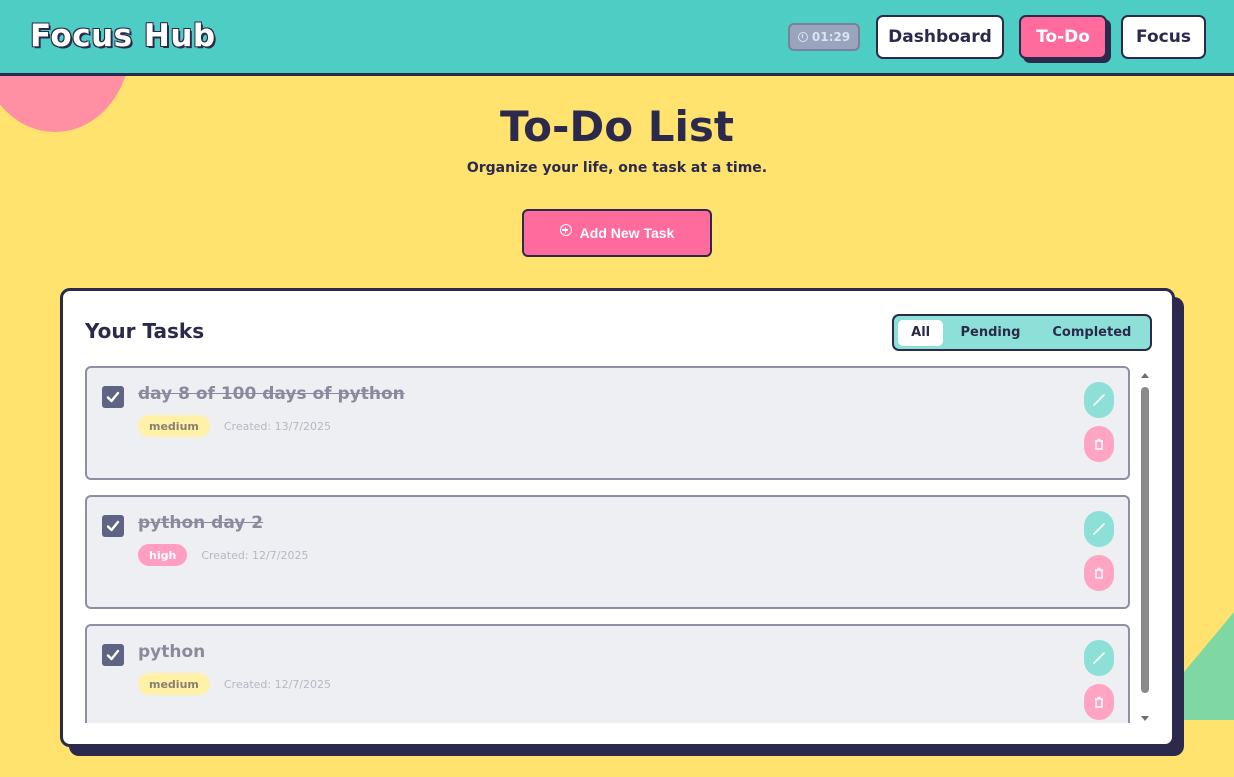  What do you see at coordinates (627, 233) in the screenshot?
I see `add-new-task-label: Add New Task` at bounding box center [627, 233].